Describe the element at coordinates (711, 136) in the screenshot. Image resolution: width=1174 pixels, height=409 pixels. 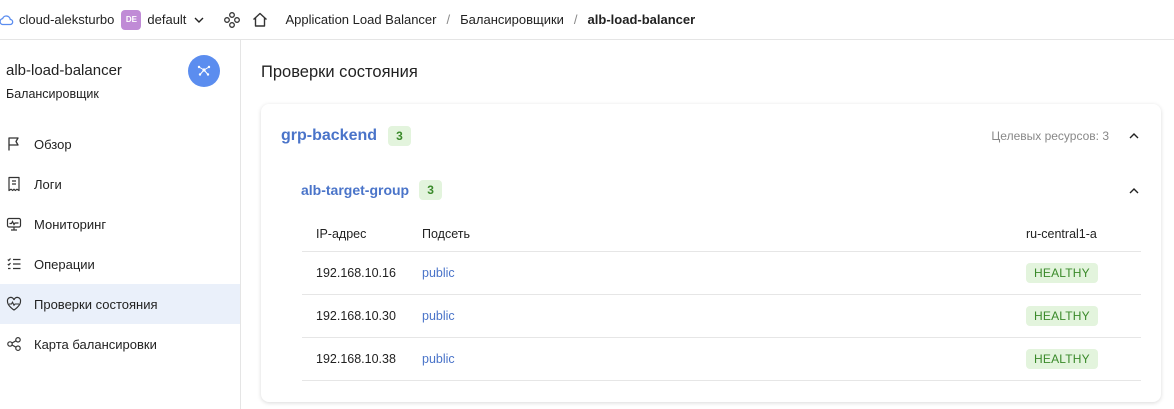
I see `backend-group-header: grp-backend 3 Целевых ресурсов: 3` at that location.